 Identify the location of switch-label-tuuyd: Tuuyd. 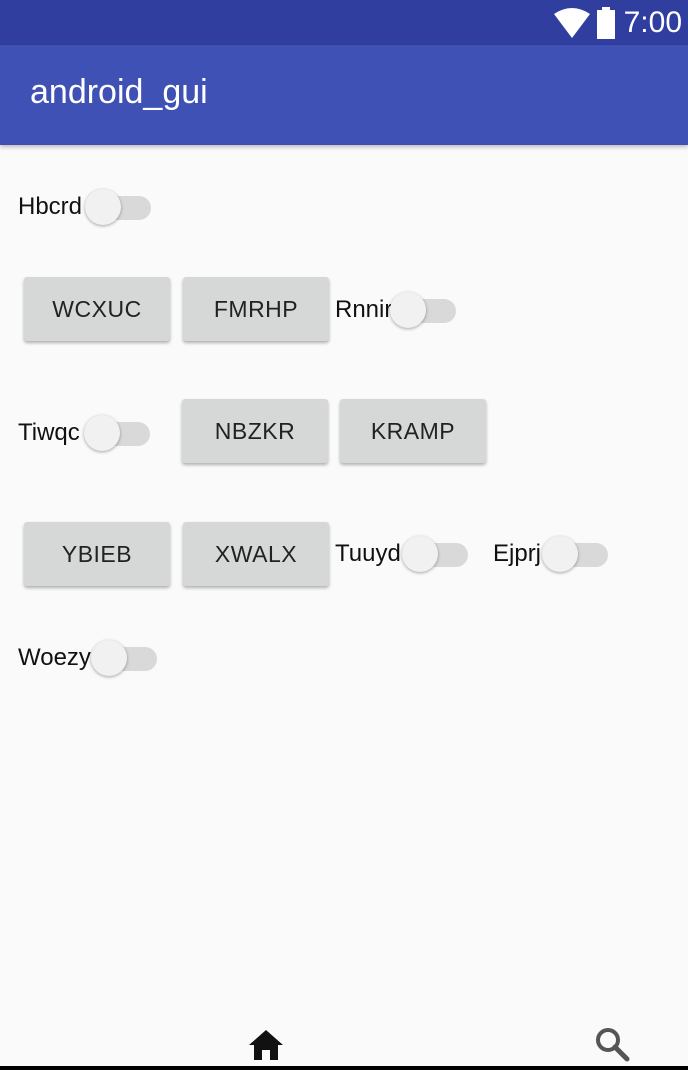
(368, 553).